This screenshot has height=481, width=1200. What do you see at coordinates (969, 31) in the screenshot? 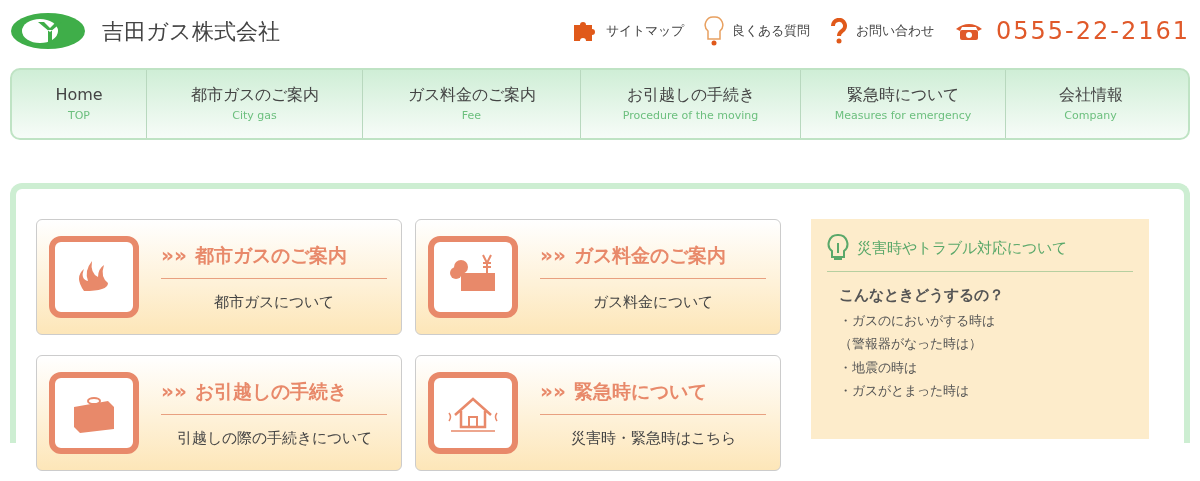
I see `phone-icon` at bounding box center [969, 31].